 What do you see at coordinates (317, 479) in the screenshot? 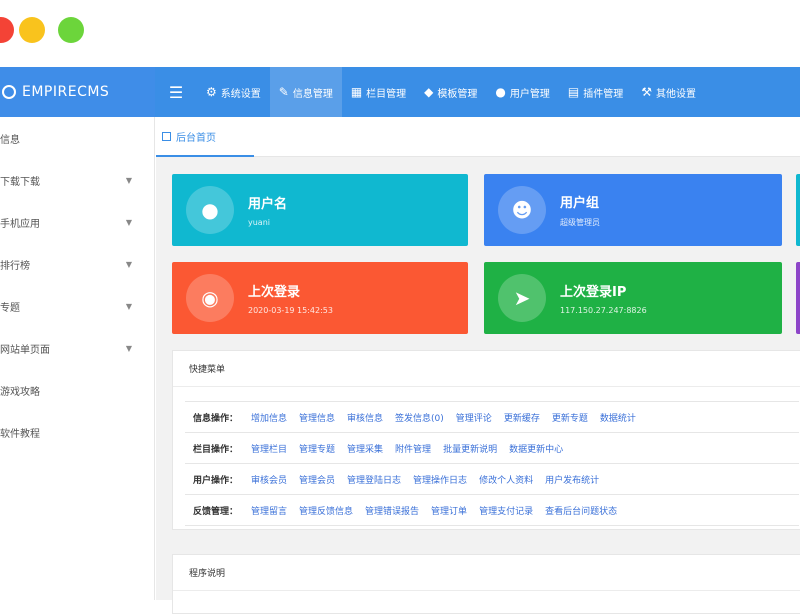
I see `quick-link: 管理会员` at bounding box center [317, 479].